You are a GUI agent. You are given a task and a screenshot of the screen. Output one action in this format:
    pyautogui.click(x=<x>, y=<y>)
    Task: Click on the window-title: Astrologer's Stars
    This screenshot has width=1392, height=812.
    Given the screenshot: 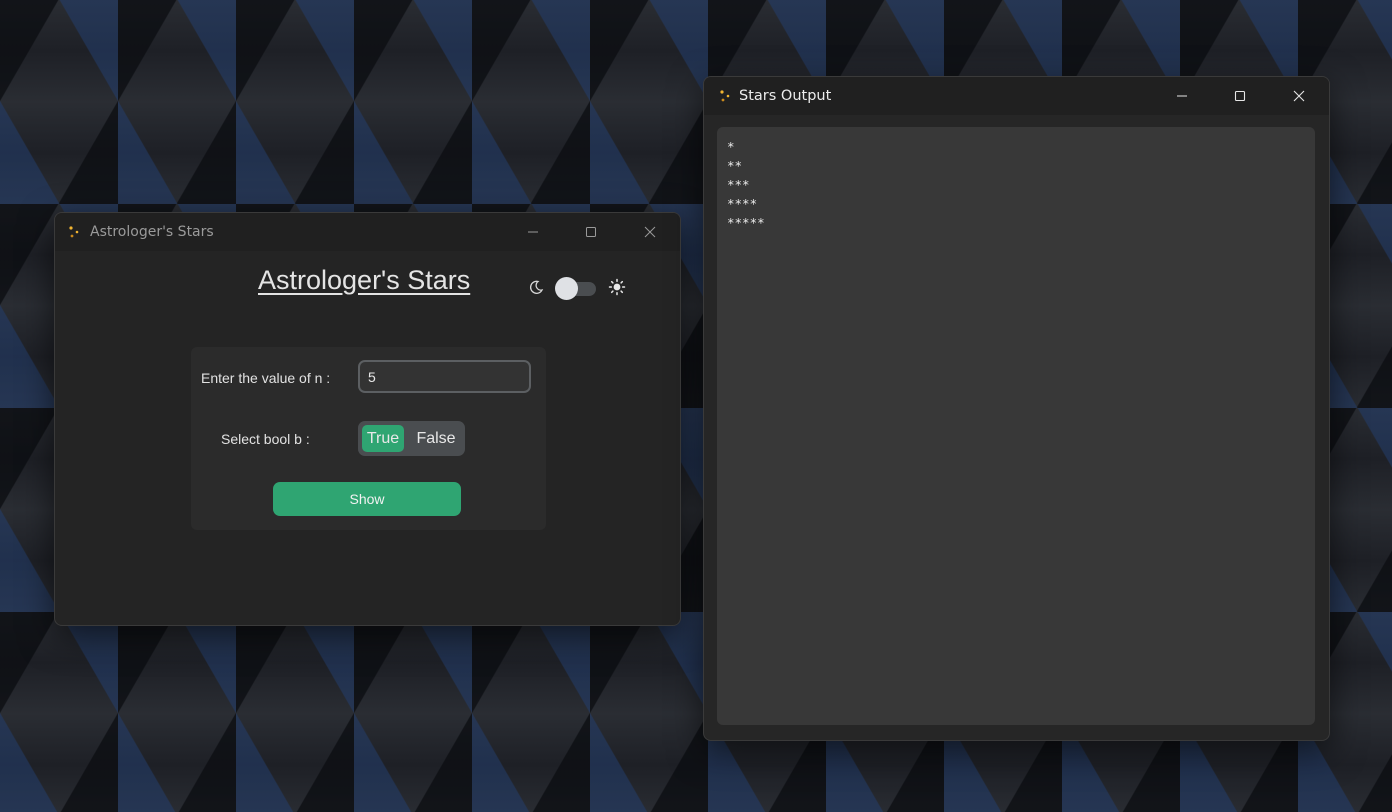 What is the action you would take?
    pyautogui.click(x=152, y=232)
    